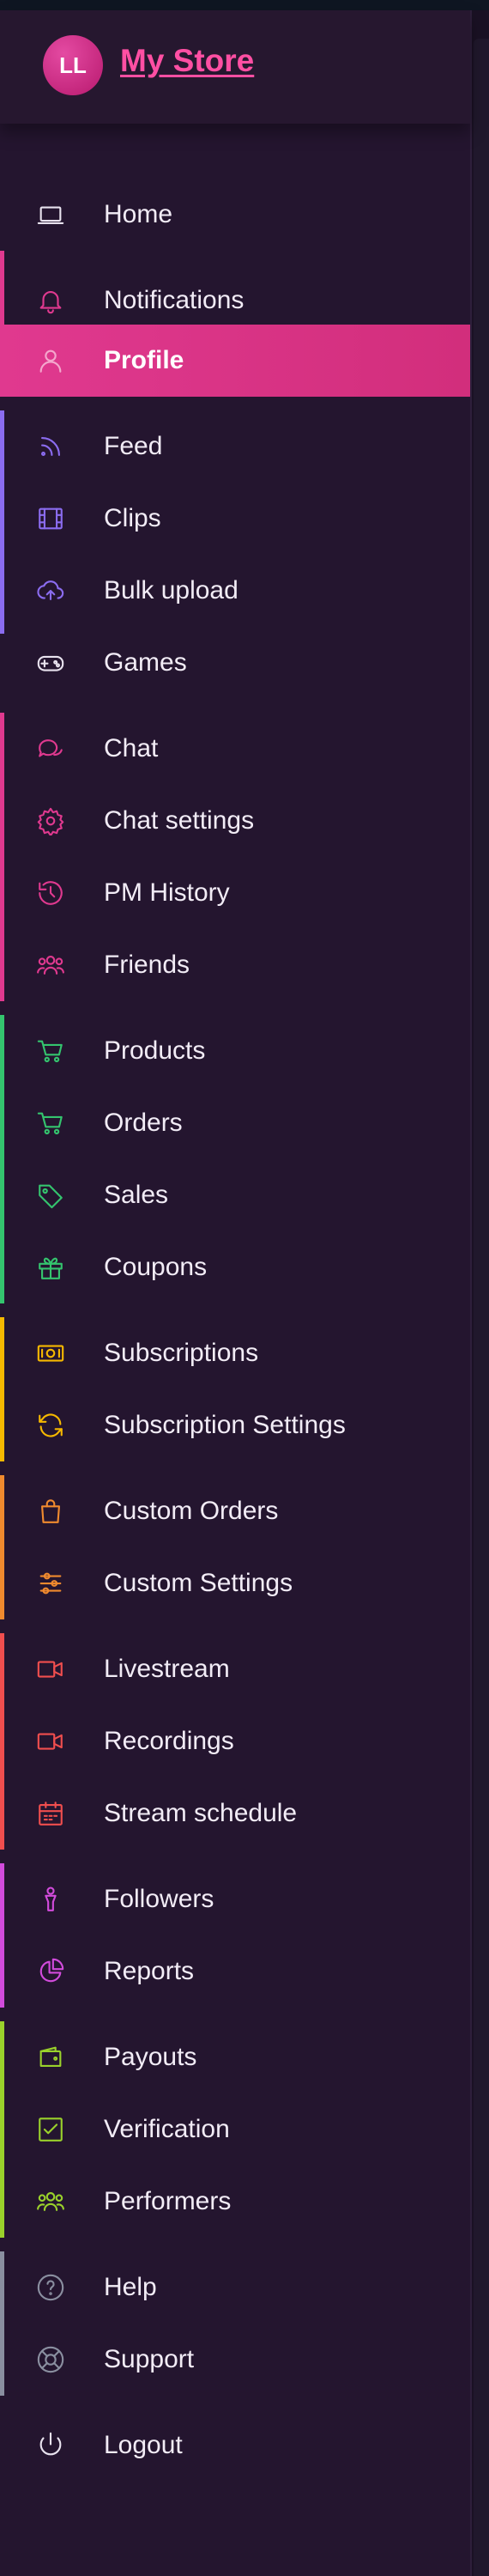 The width and height of the screenshot is (489, 2576). Describe the element at coordinates (50, 1426) in the screenshot. I see `refresh-icon` at that location.